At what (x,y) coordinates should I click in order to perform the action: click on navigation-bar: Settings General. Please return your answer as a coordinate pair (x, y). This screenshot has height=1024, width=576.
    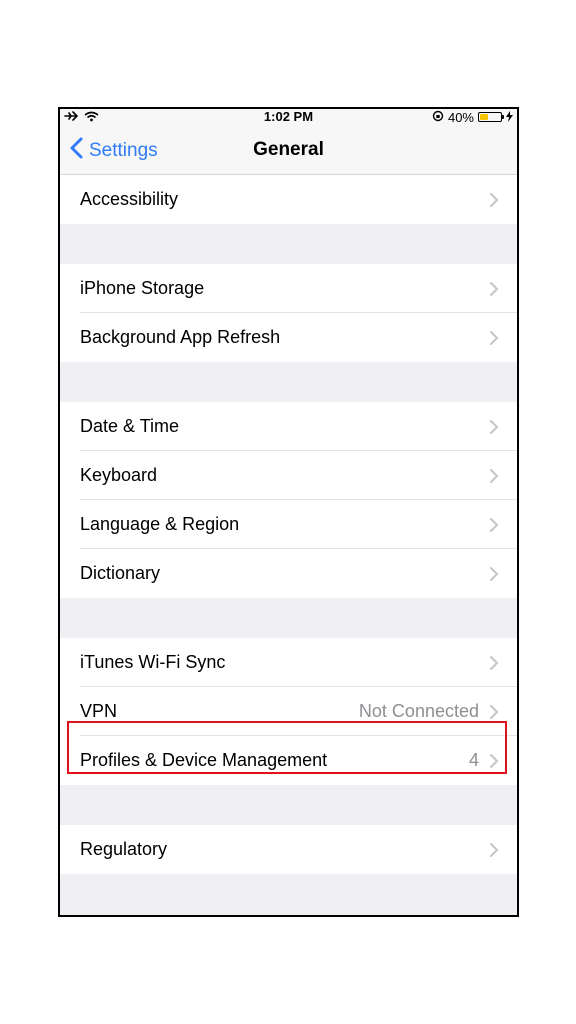
    Looking at the image, I should click on (288, 150).